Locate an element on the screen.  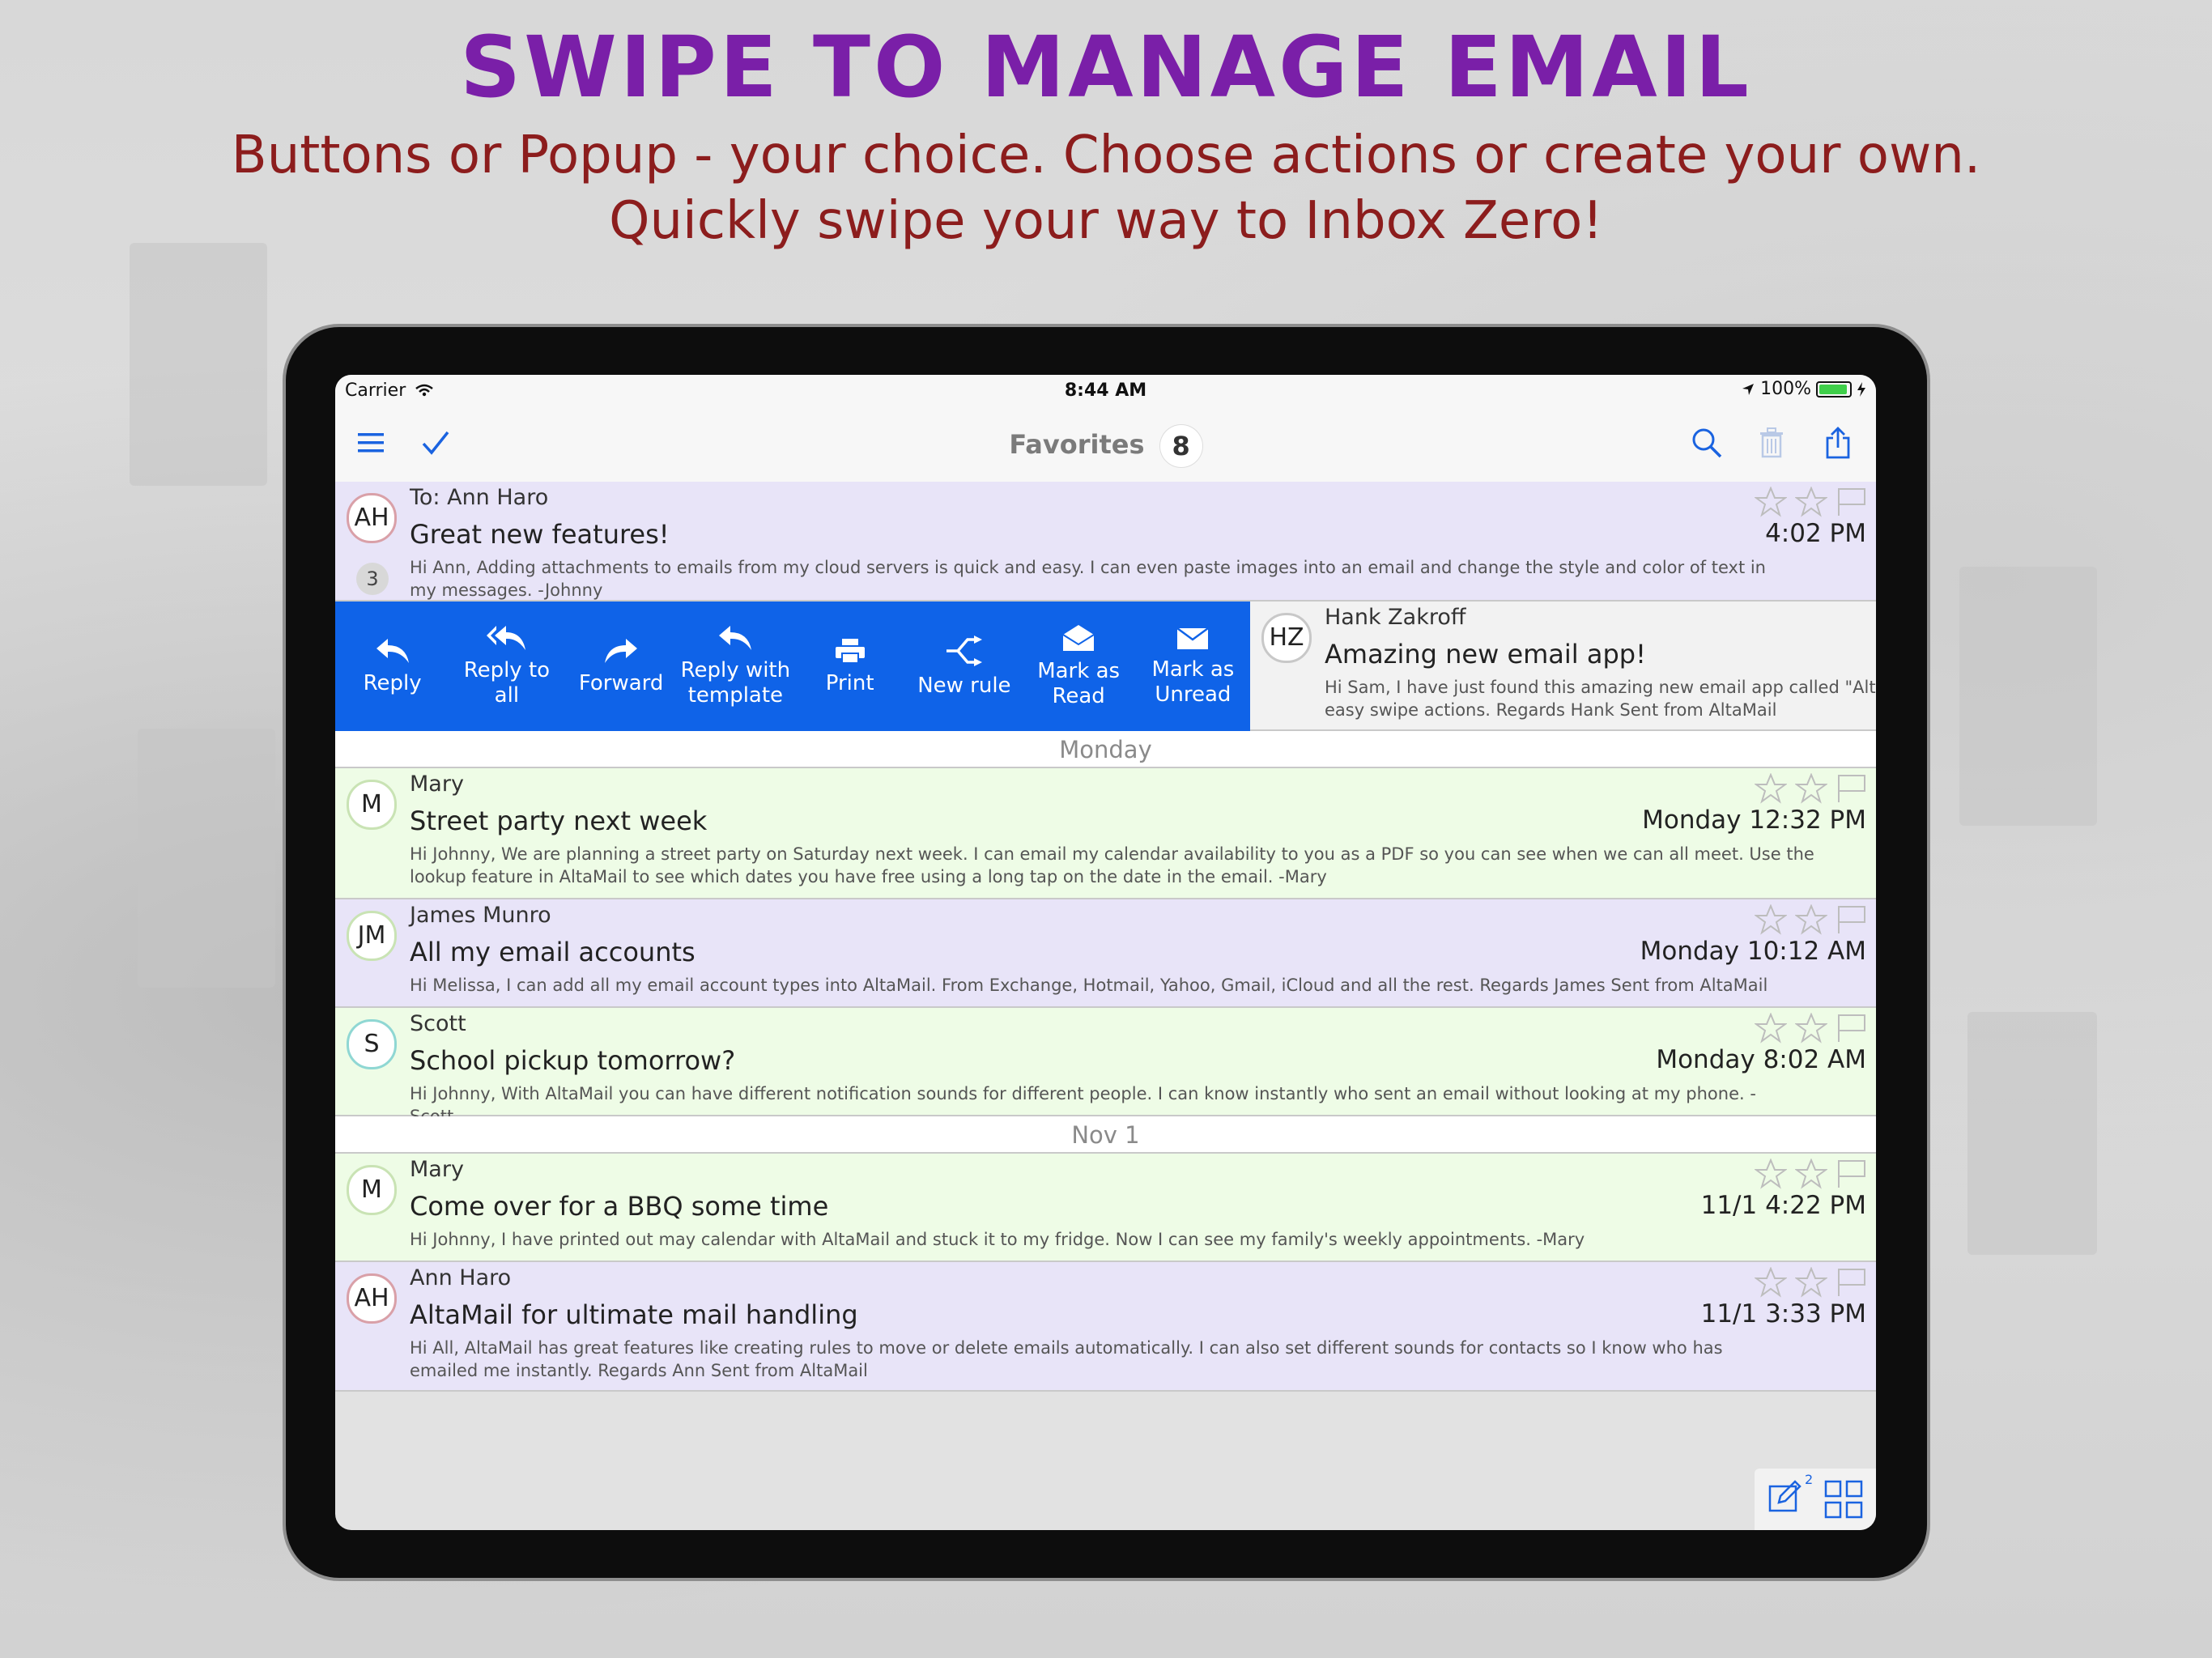
rule-icon is located at coordinates (964, 650).